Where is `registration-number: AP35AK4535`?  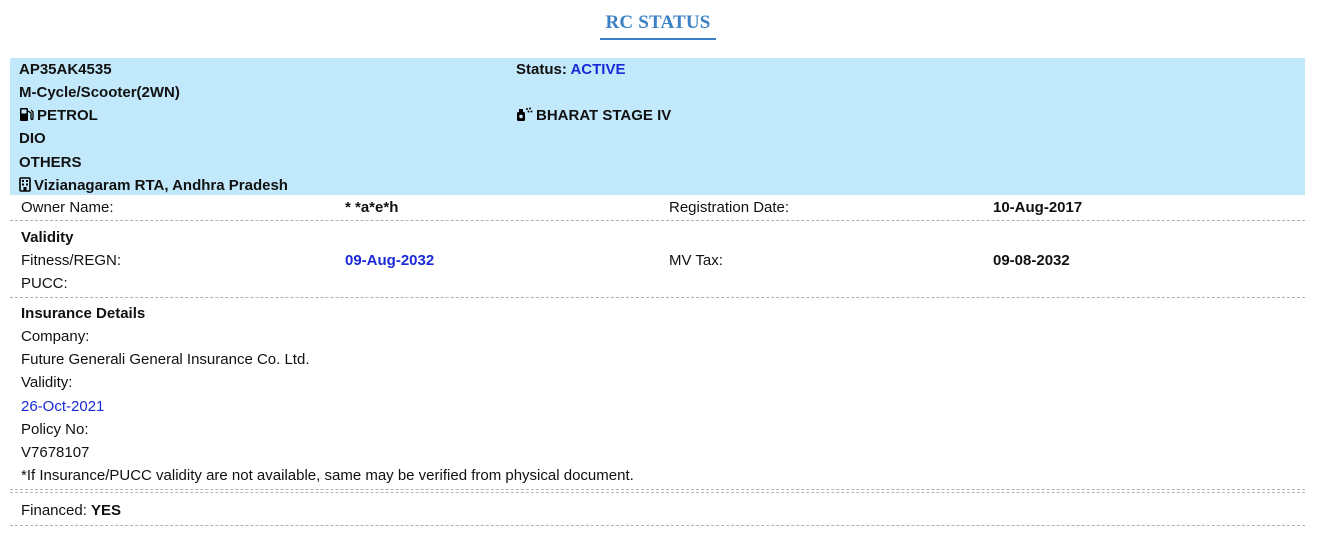
registration-number: AP35AK4535 is located at coordinates (65, 69).